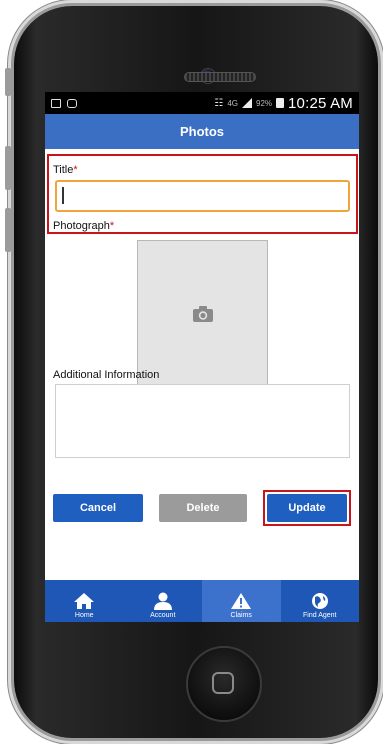 The image size is (383, 744). What do you see at coordinates (220, 77) in the screenshot?
I see `earpiece-speaker` at bounding box center [220, 77].